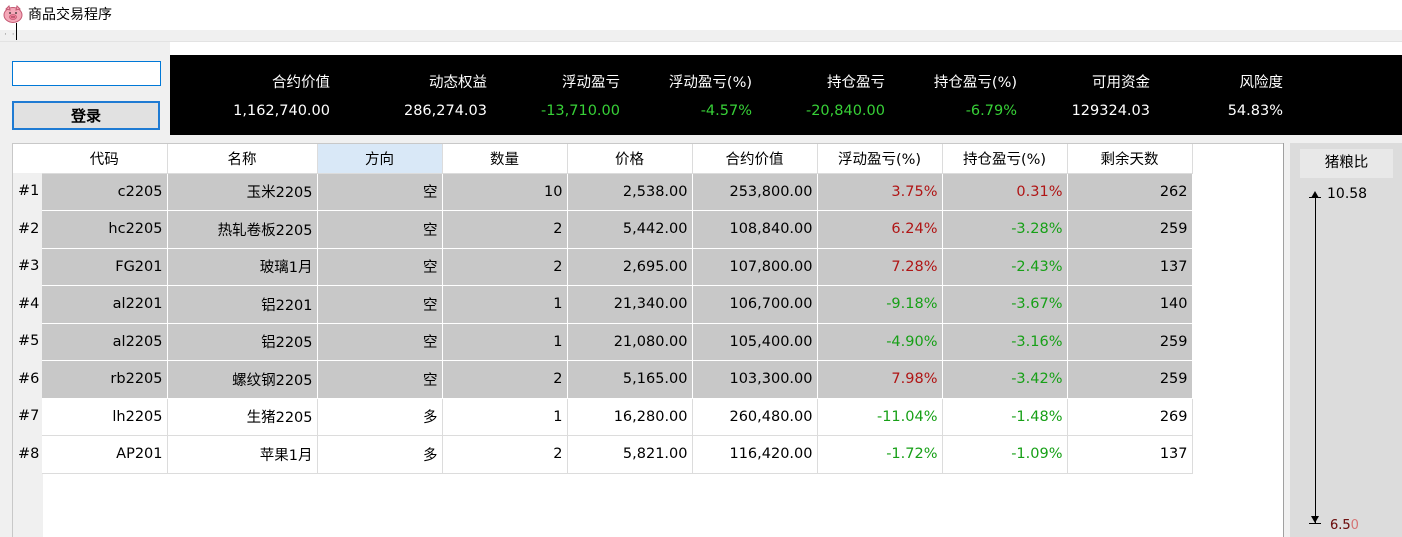  I want to click on column-header-price: 价格, so click(630, 159).